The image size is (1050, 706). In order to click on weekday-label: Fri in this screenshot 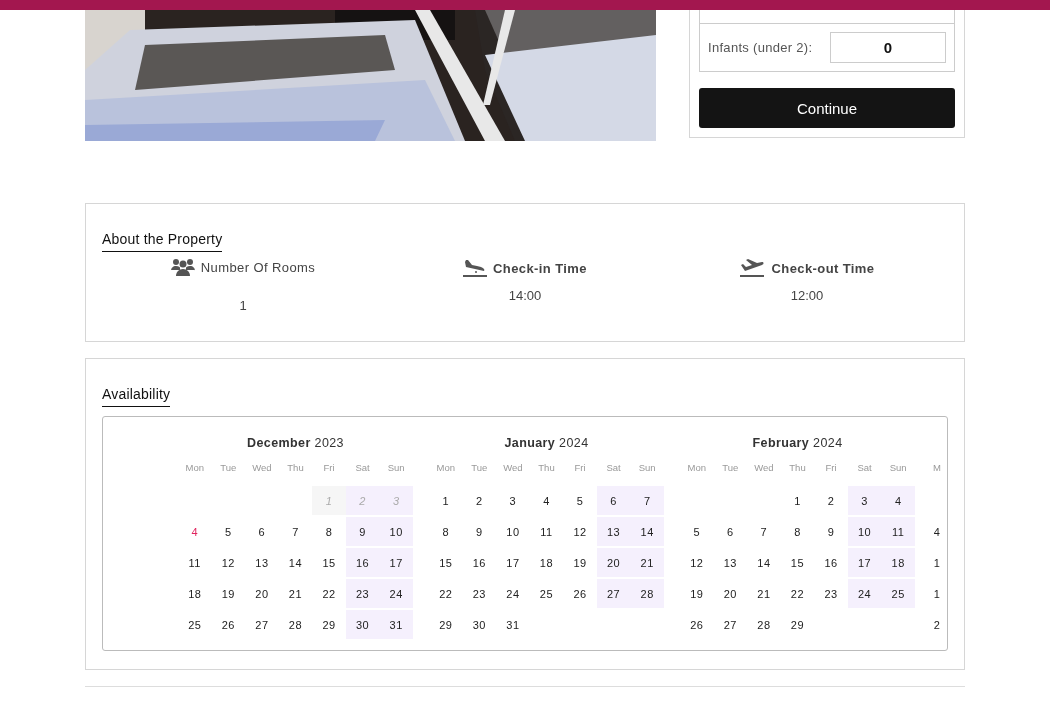, I will do `click(329, 468)`.